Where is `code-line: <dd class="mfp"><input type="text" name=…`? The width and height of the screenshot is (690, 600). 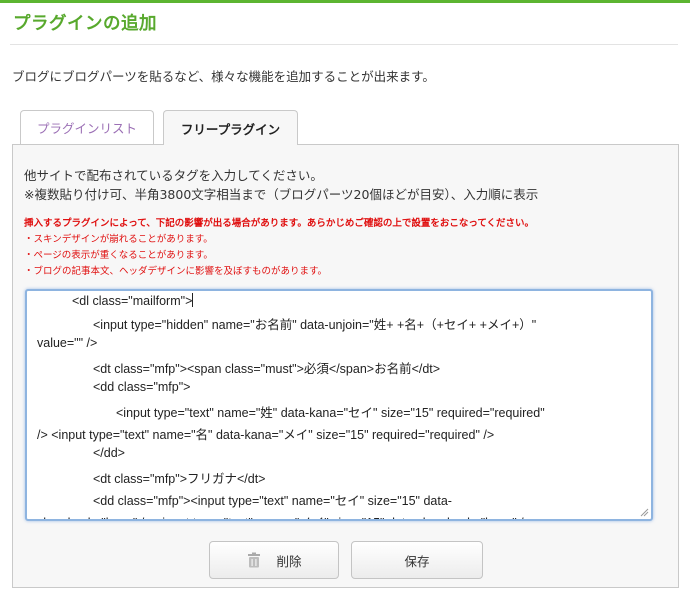
code-line: <dd class="mfp"><input type="text" name=… is located at coordinates (272, 501).